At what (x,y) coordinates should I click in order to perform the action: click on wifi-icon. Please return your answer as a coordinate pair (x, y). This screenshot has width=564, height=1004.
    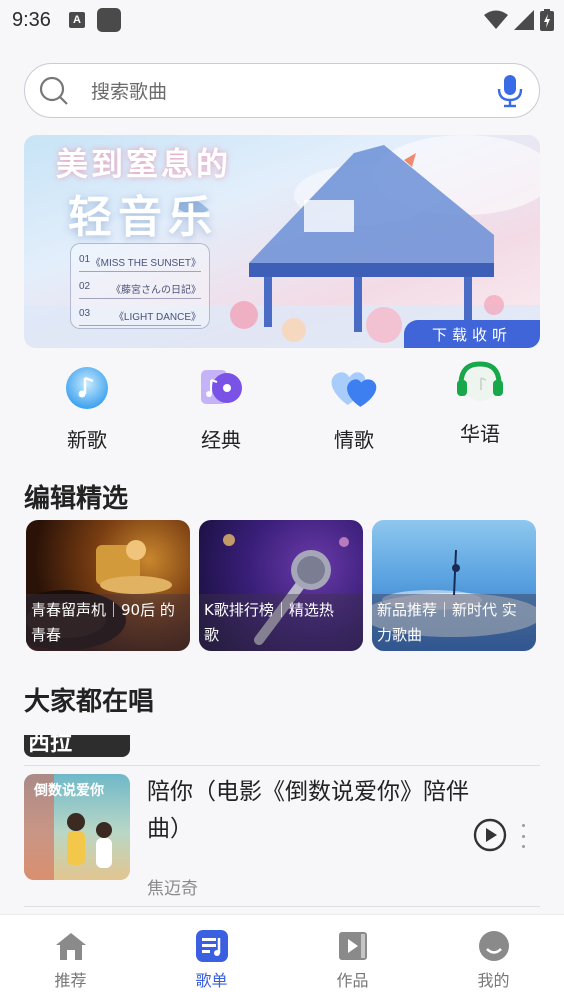
    Looking at the image, I should click on (496, 19).